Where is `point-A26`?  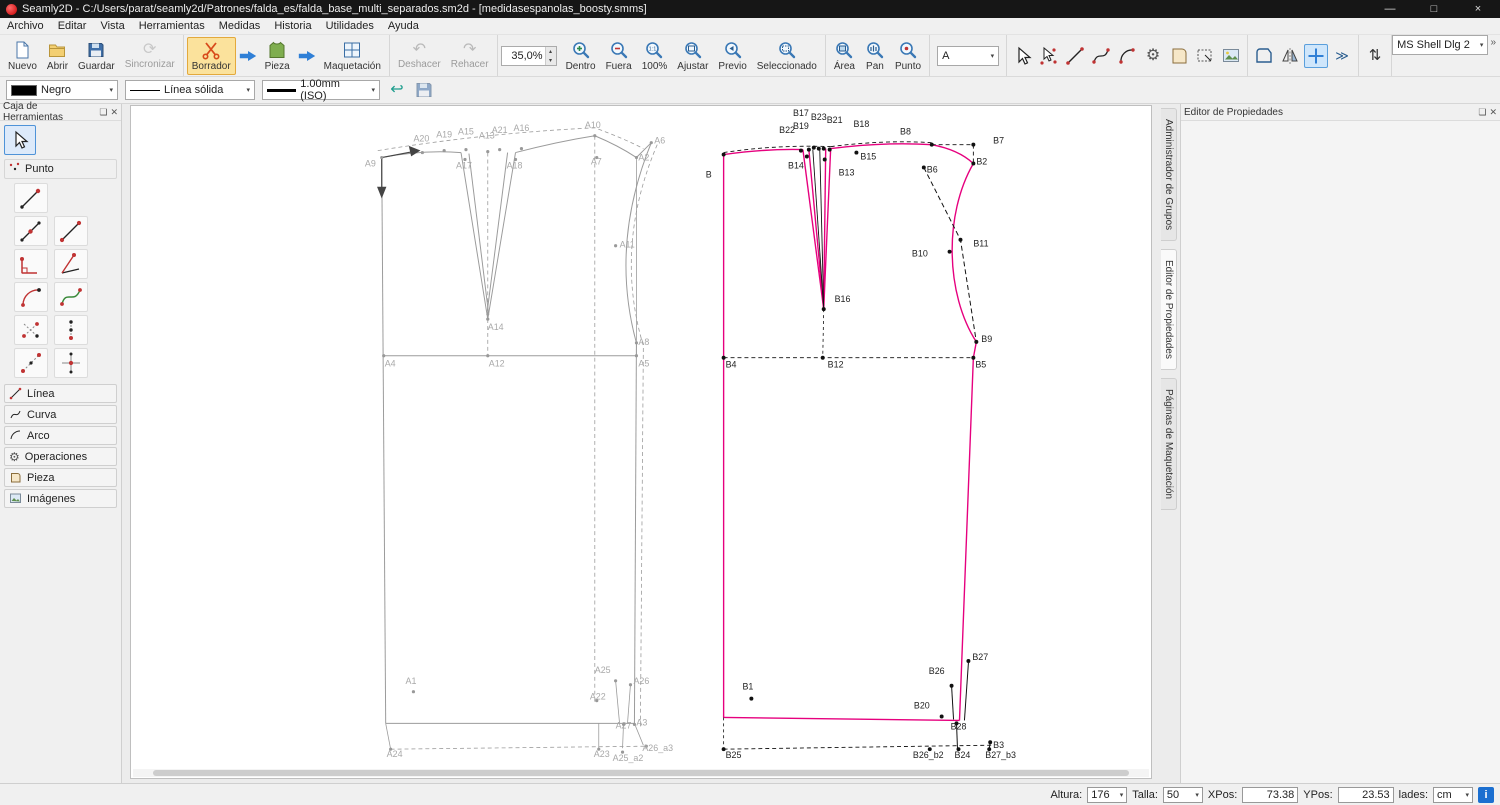
point-A26 is located at coordinates (630, 685).